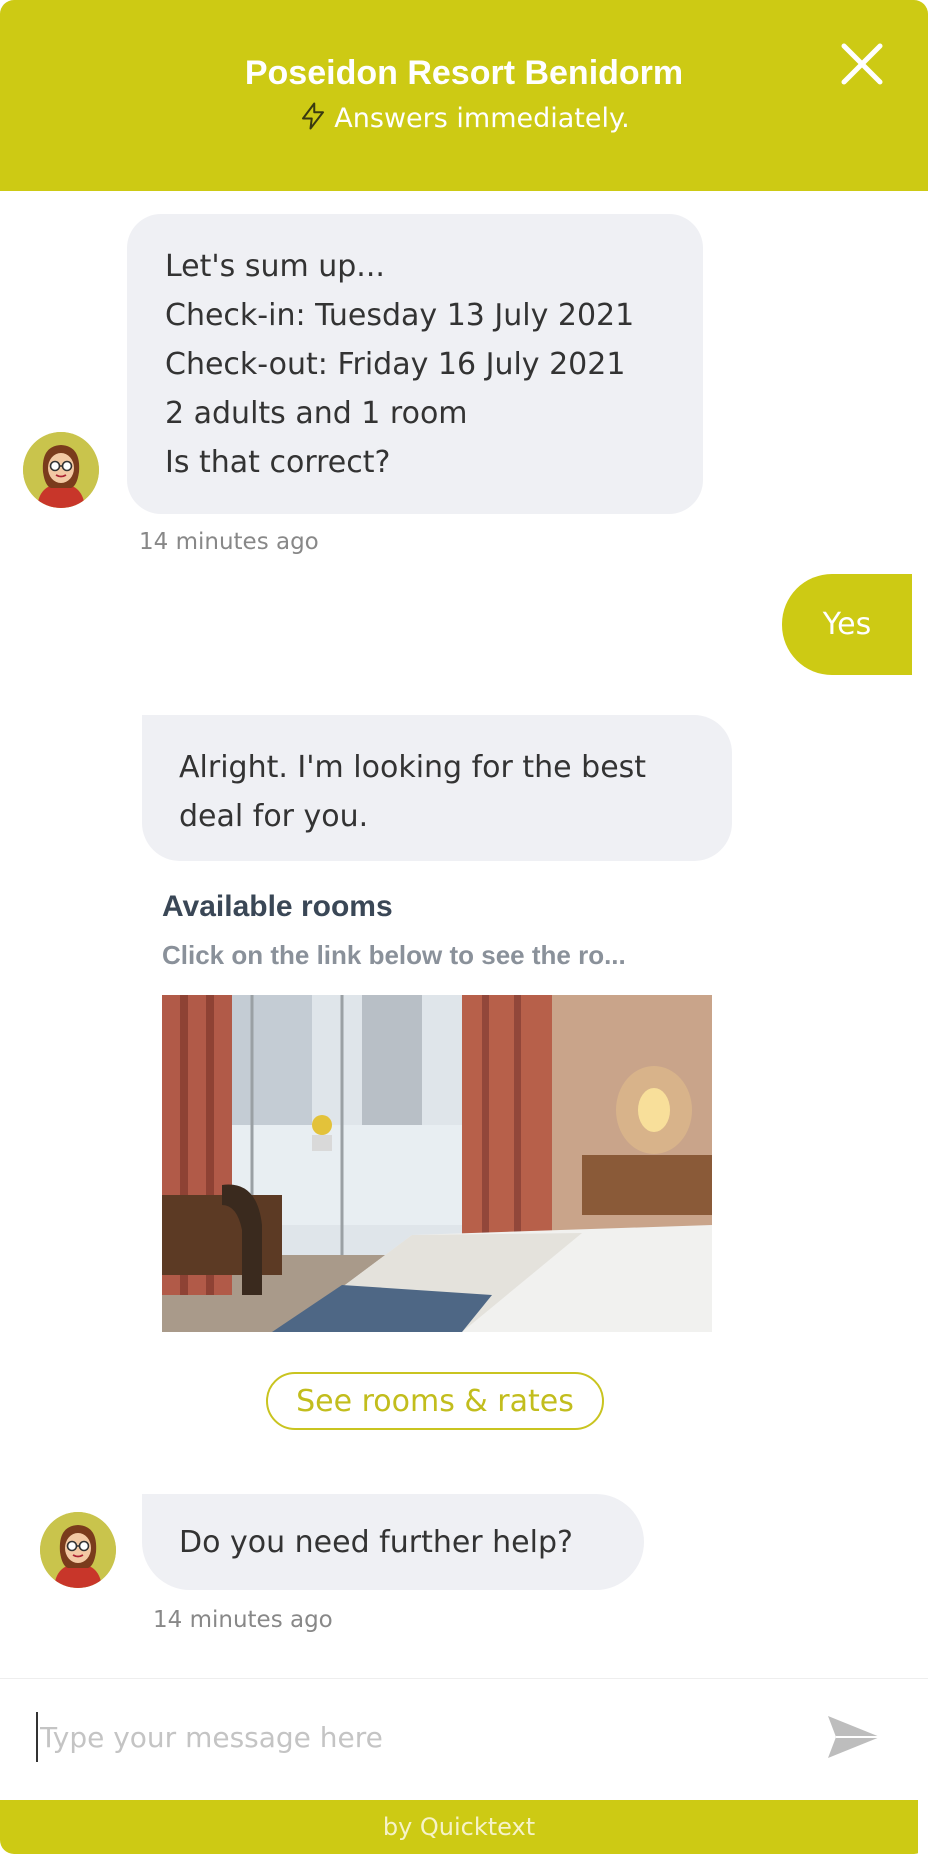 The height and width of the screenshot is (1854, 928). I want to click on hotel-name: Poseidon Resort Benidorm, so click(464, 73).